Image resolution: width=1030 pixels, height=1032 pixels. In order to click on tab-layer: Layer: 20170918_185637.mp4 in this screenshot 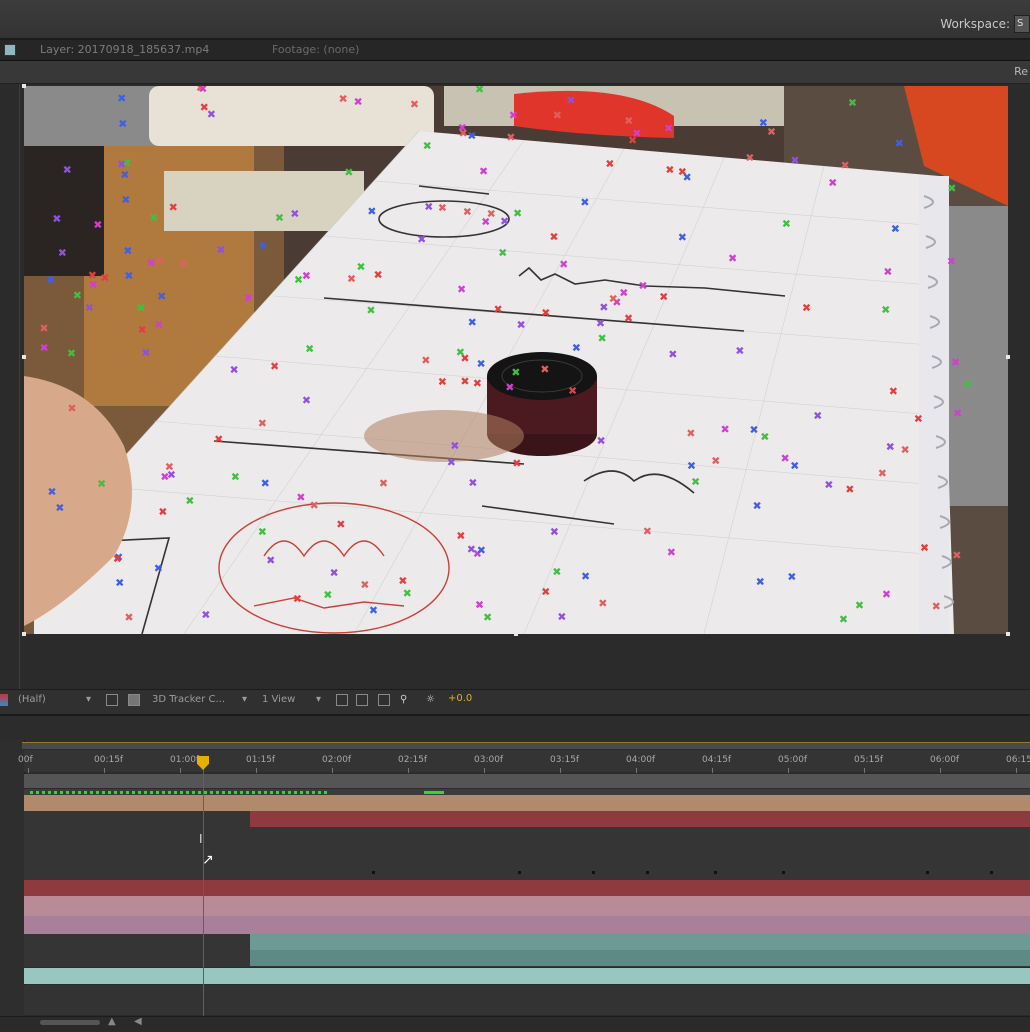, I will do `click(124, 49)`.